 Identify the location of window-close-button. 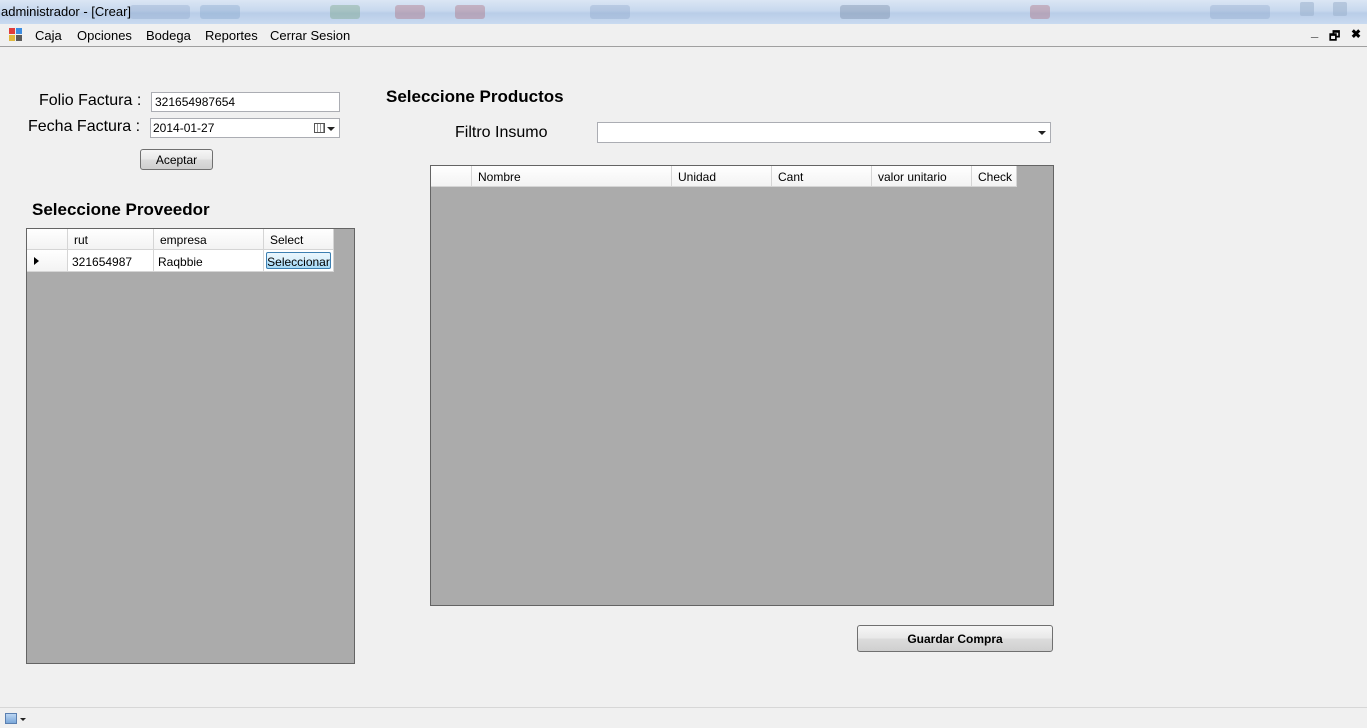
(1340, 9).